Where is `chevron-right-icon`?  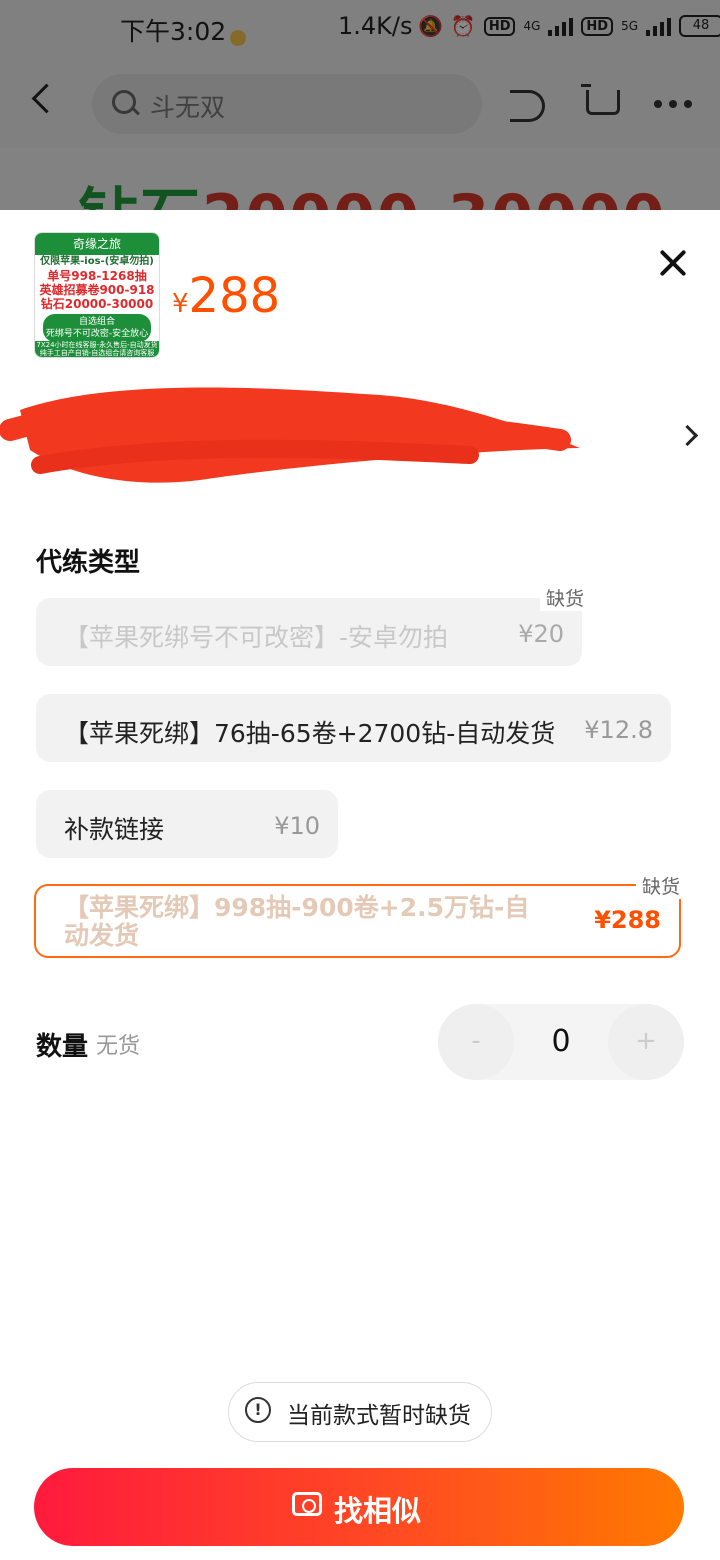
chevron-right-icon is located at coordinates (687, 435).